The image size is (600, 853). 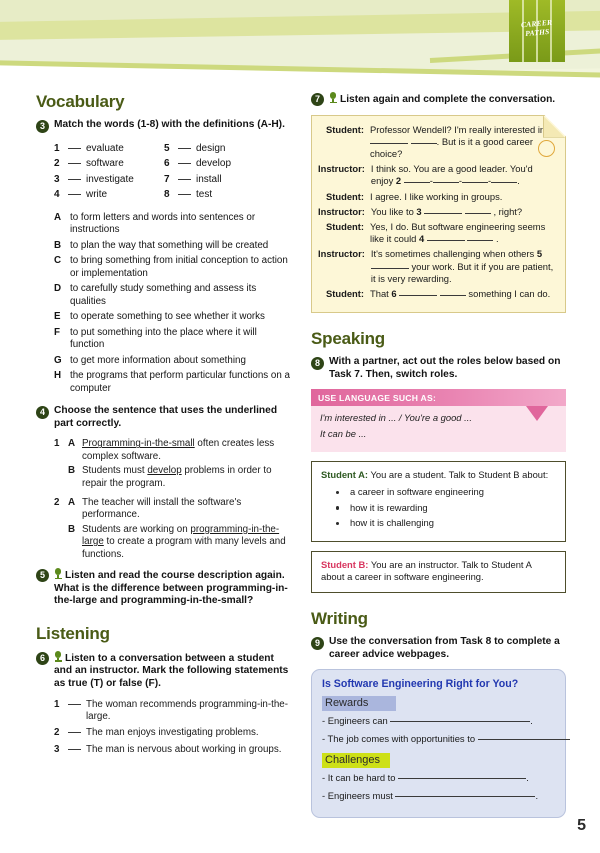 What do you see at coordinates (219, 148) in the screenshot?
I see `word-row: 5 design` at bounding box center [219, 148].